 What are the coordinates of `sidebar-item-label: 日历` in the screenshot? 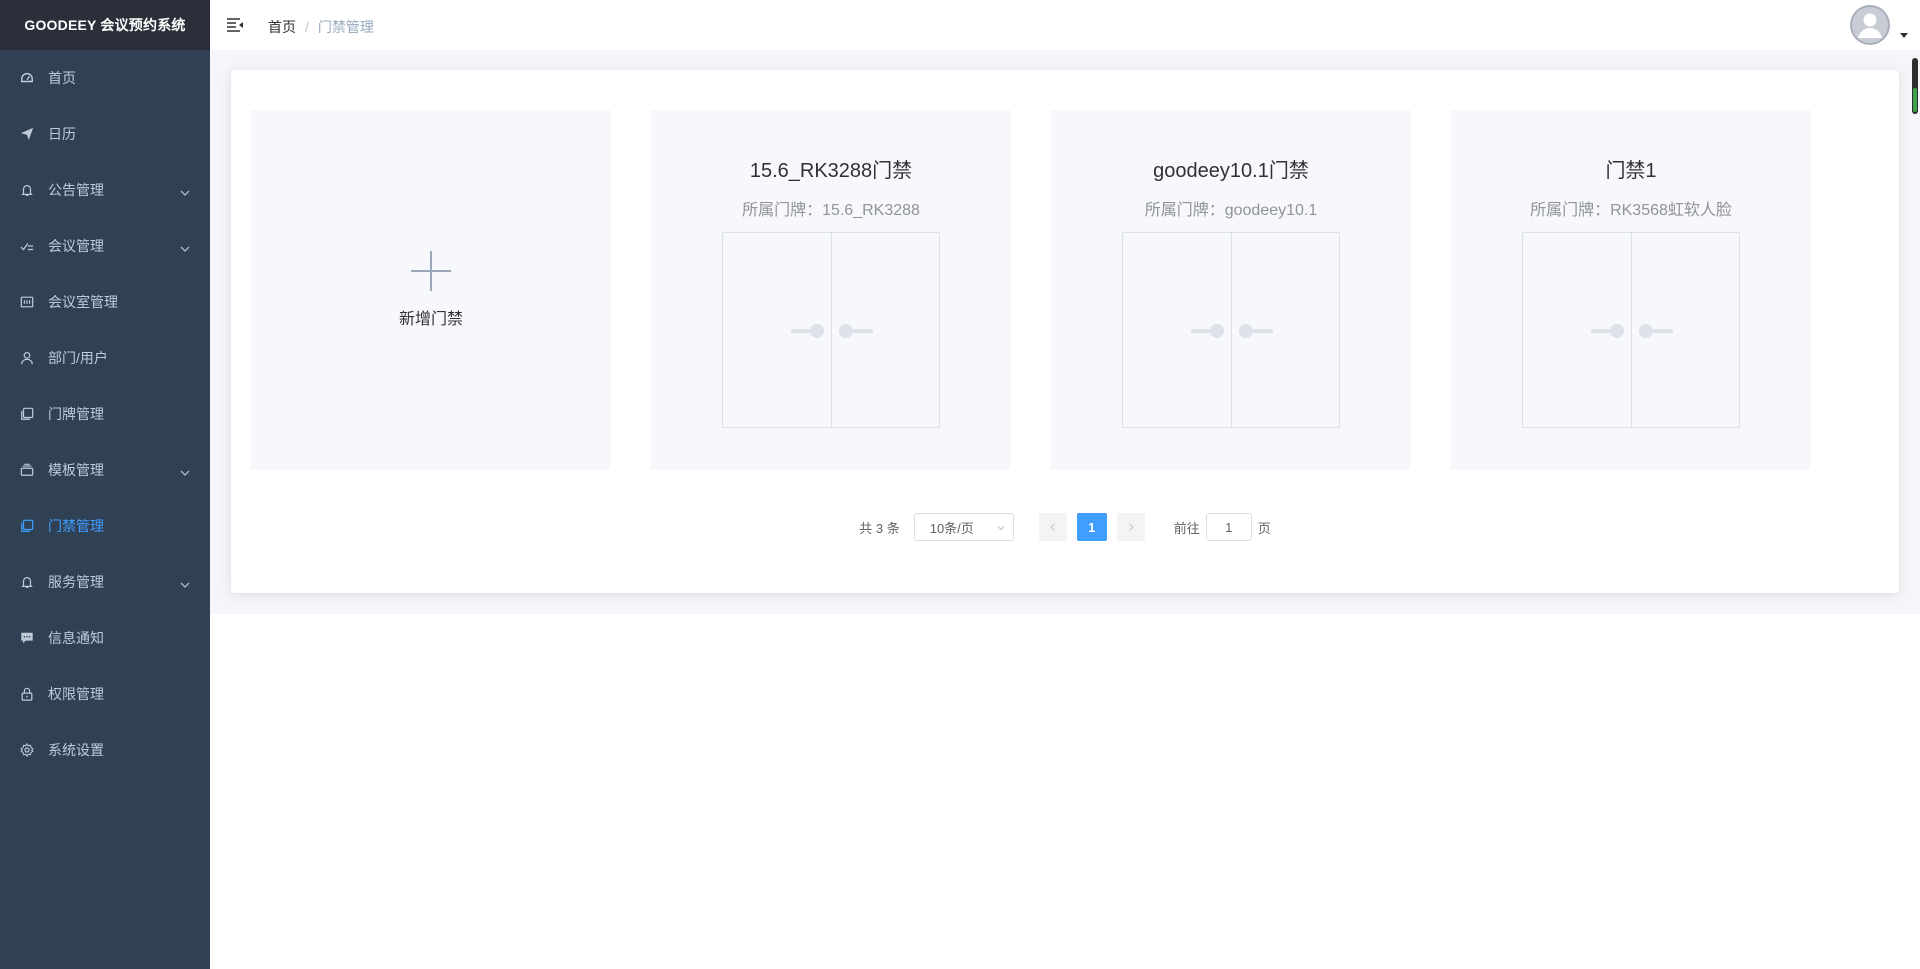 It's located at (62, 134).